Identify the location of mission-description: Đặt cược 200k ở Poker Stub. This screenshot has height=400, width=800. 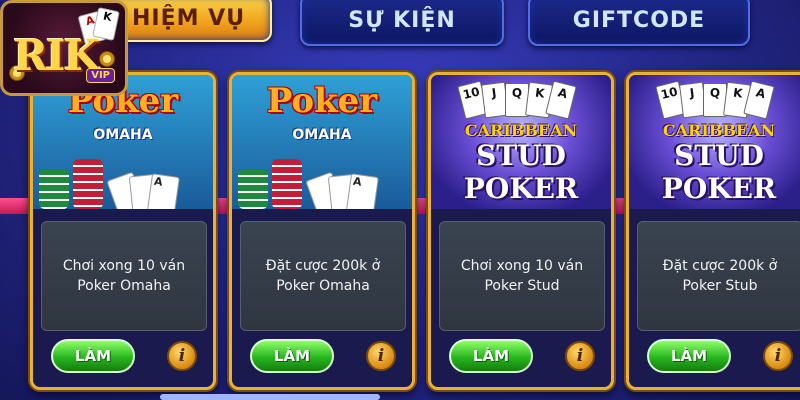
(720, 276).